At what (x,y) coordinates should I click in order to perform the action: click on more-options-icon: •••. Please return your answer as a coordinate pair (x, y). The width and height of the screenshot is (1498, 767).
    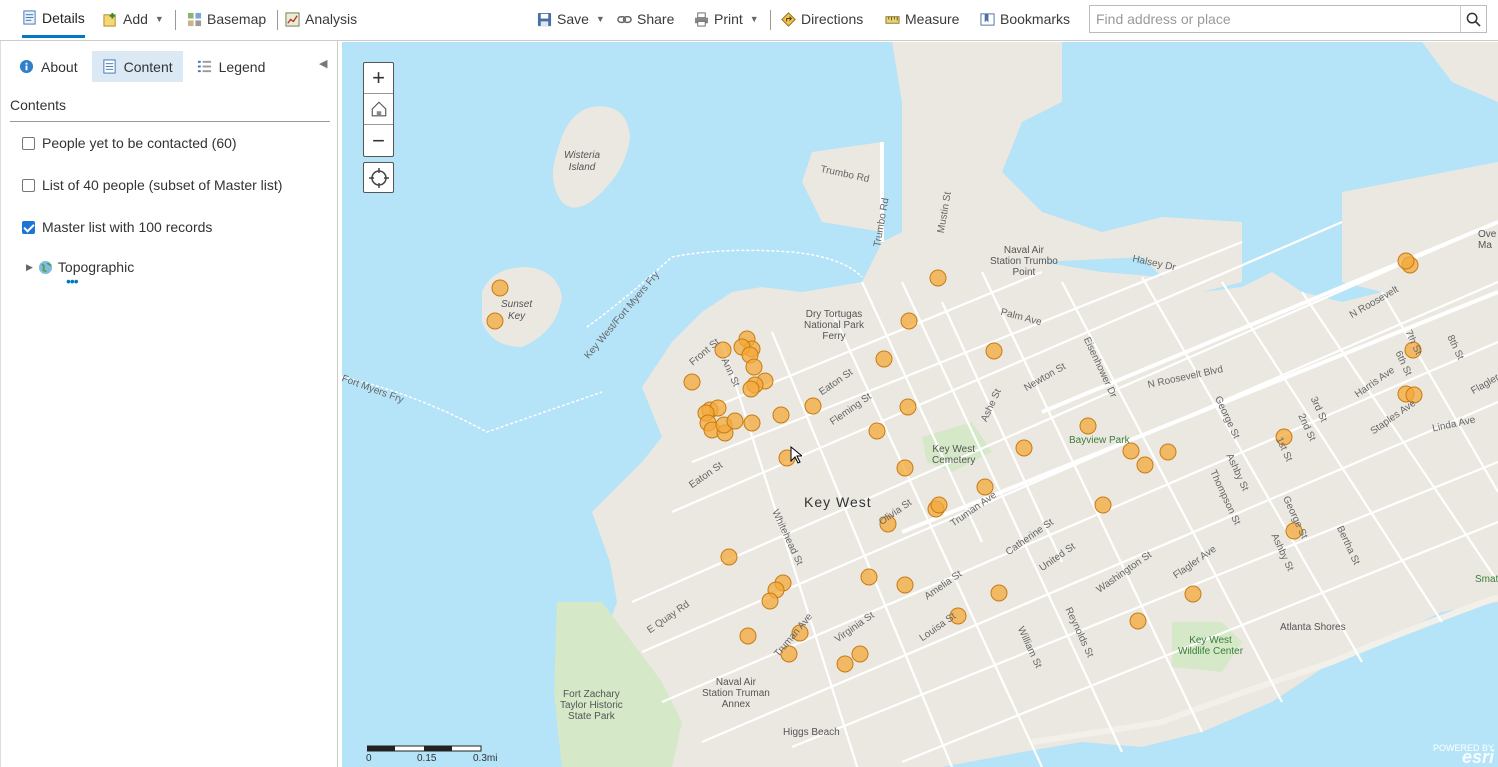
    Looking at the image, I should click on (72, 281).